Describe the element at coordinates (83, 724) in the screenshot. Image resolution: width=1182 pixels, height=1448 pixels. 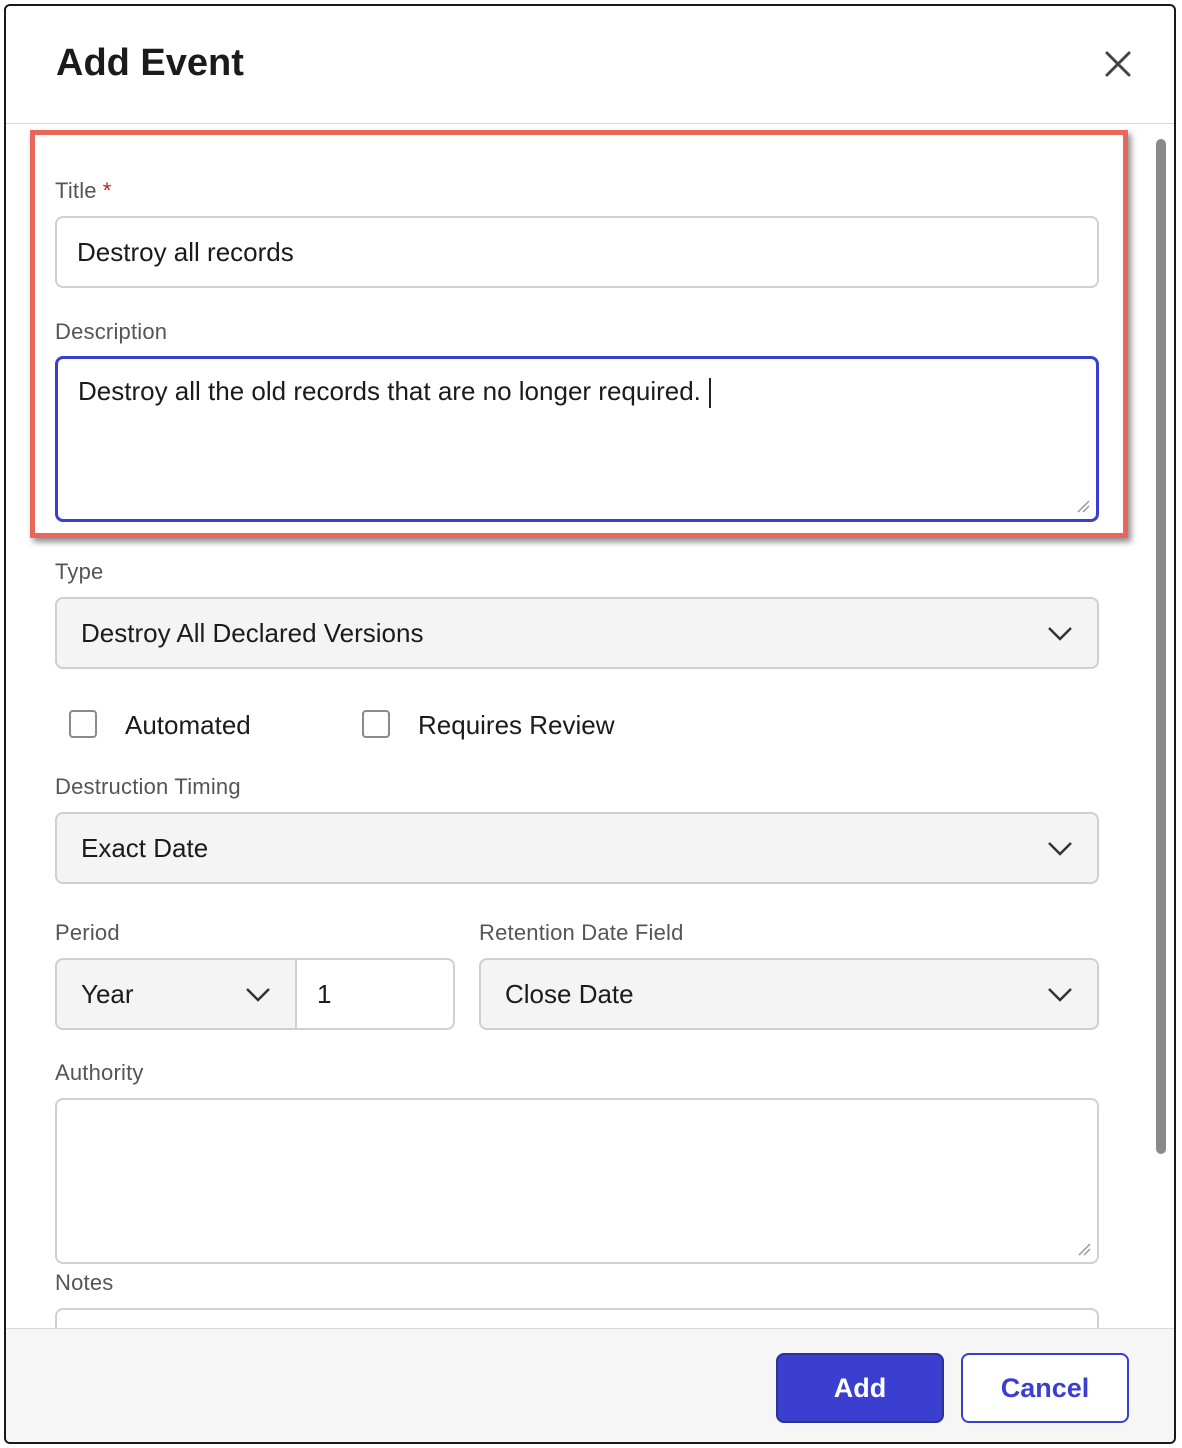
I see `automated-checkbox` at that location.